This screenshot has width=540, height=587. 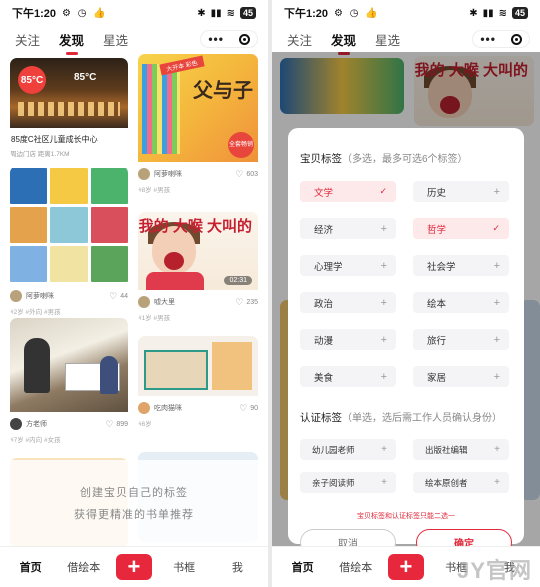 What do you see at coordinates (461, 376) in the screenshot?
I see `baby-tag-option: 家居 +` at bounding box center [461, 376].